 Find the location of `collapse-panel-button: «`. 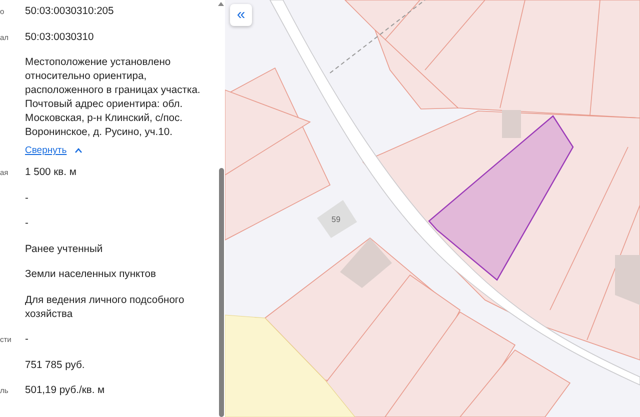

collapse-panel-button: « is located at coordinates (241, 15).